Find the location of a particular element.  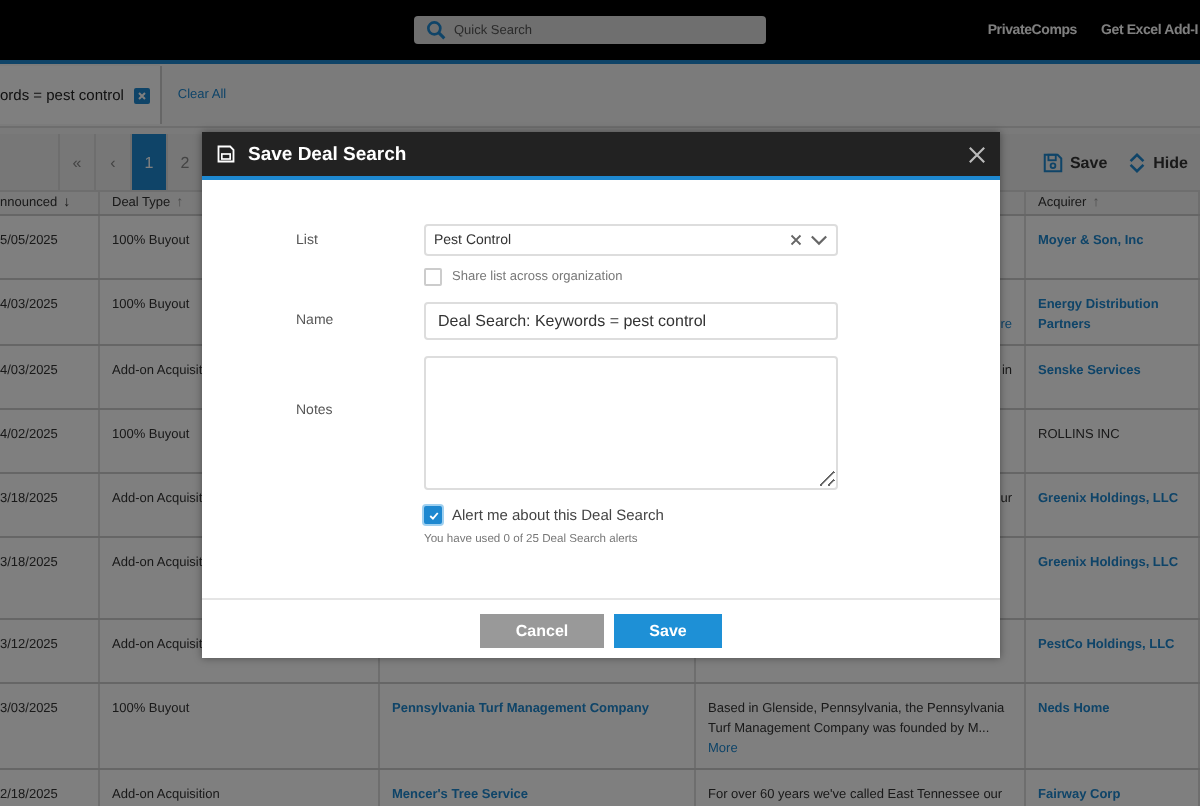

chevrons-icon is located at coordinates (1136, 162).